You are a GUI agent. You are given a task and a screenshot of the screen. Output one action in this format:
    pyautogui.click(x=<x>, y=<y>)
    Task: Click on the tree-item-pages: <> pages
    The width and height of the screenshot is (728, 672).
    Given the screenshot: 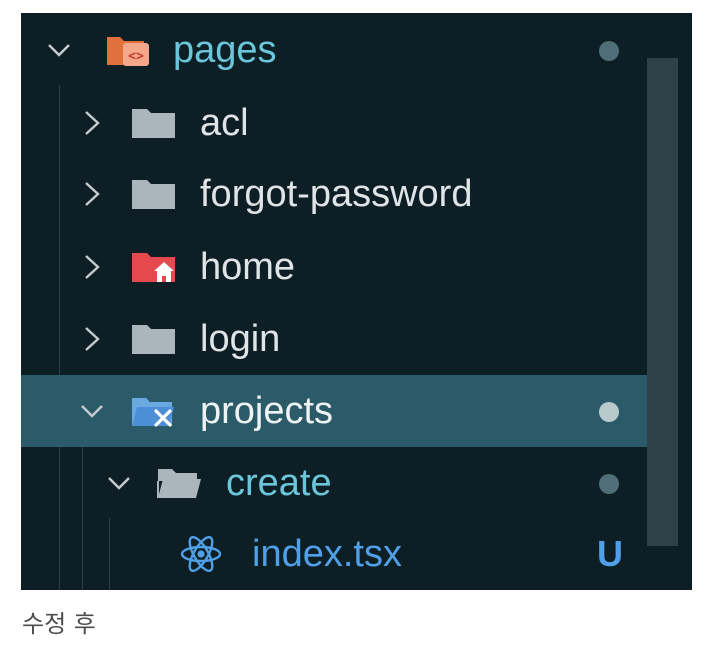 What is the action you would take?
    pyautogui.click(x=349, y=50)
    